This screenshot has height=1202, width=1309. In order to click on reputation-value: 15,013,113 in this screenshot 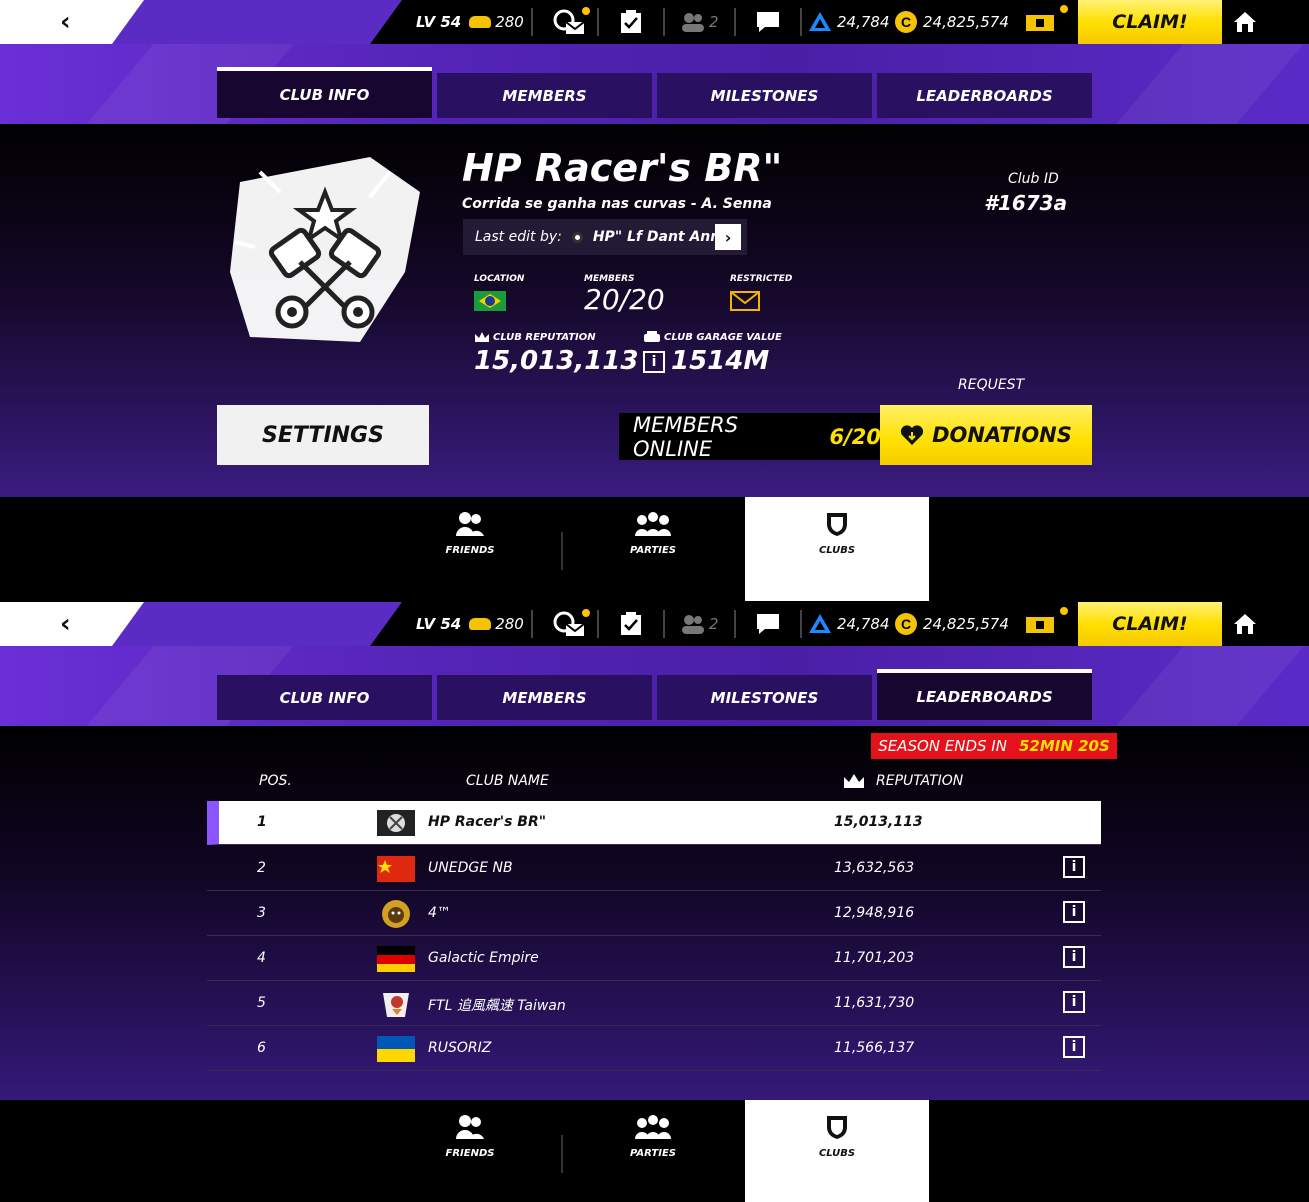, I will do `click(556, 361)`.